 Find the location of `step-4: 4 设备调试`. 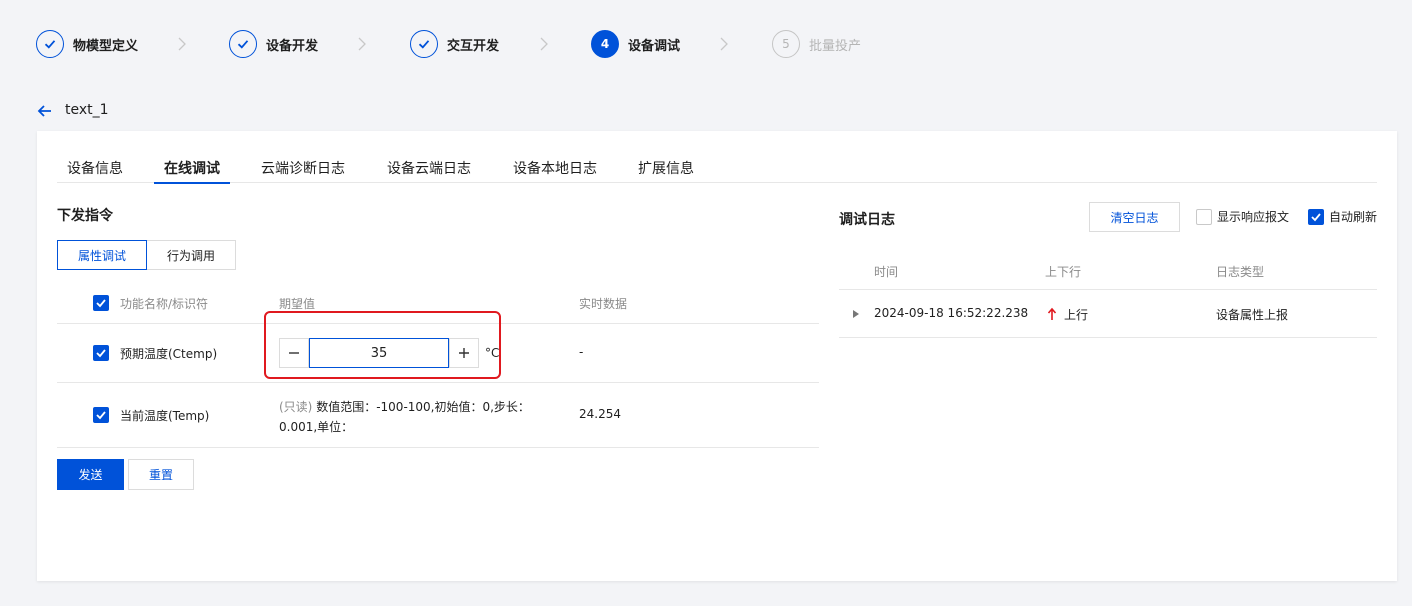

step-4: 4 设备调试 is located at coordinates (635, 44).